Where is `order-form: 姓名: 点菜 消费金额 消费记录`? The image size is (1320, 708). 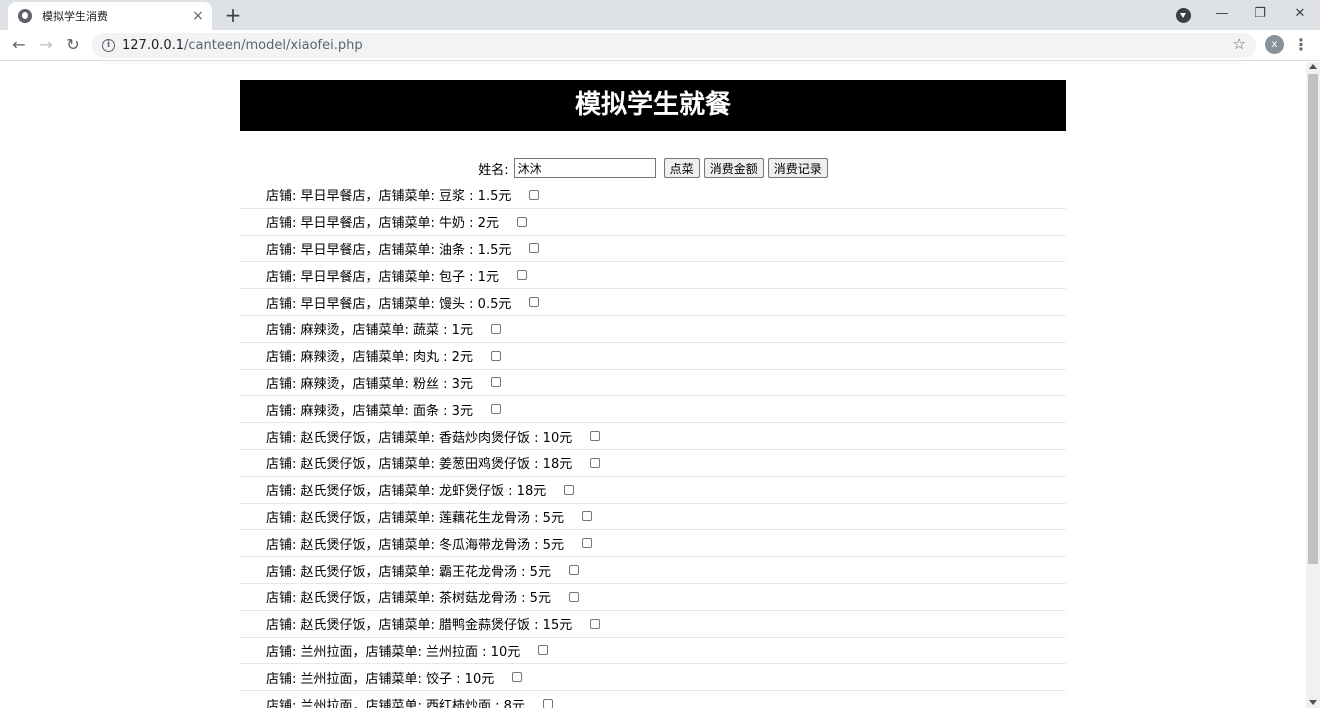
order-form: 姓名: 点菜 消费金额 消费记录 is located at coordinates (653, 168).